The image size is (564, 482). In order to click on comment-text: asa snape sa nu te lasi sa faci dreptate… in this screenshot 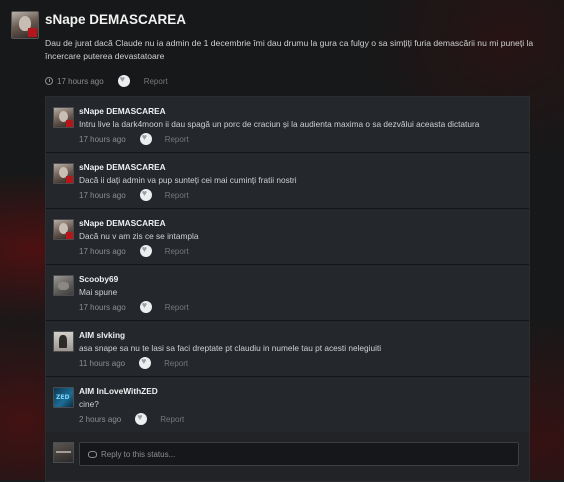, I will do `click(230, 348)`.